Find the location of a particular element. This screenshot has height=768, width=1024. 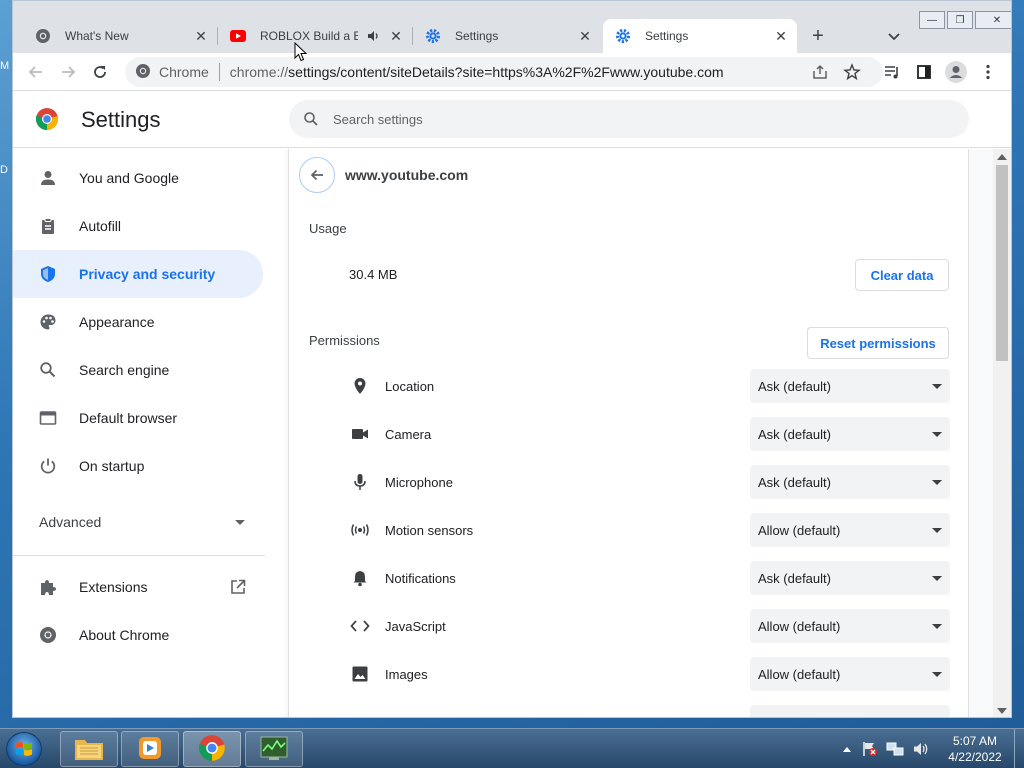

motion-sensor-icon is located at coordinates (360, 530).